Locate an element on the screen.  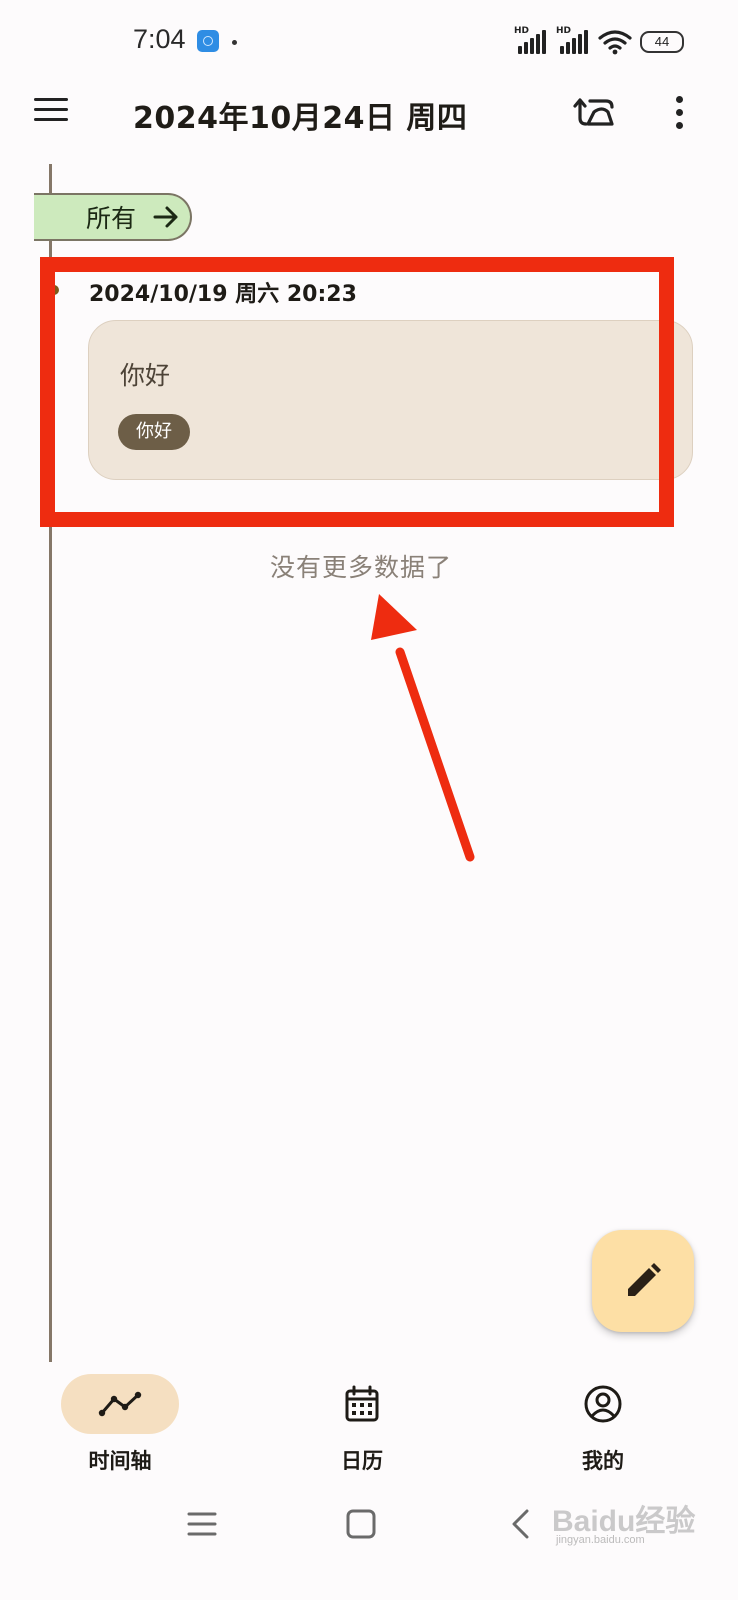
status-indicators: HD HD 44 is located at coordinates (599, 41).